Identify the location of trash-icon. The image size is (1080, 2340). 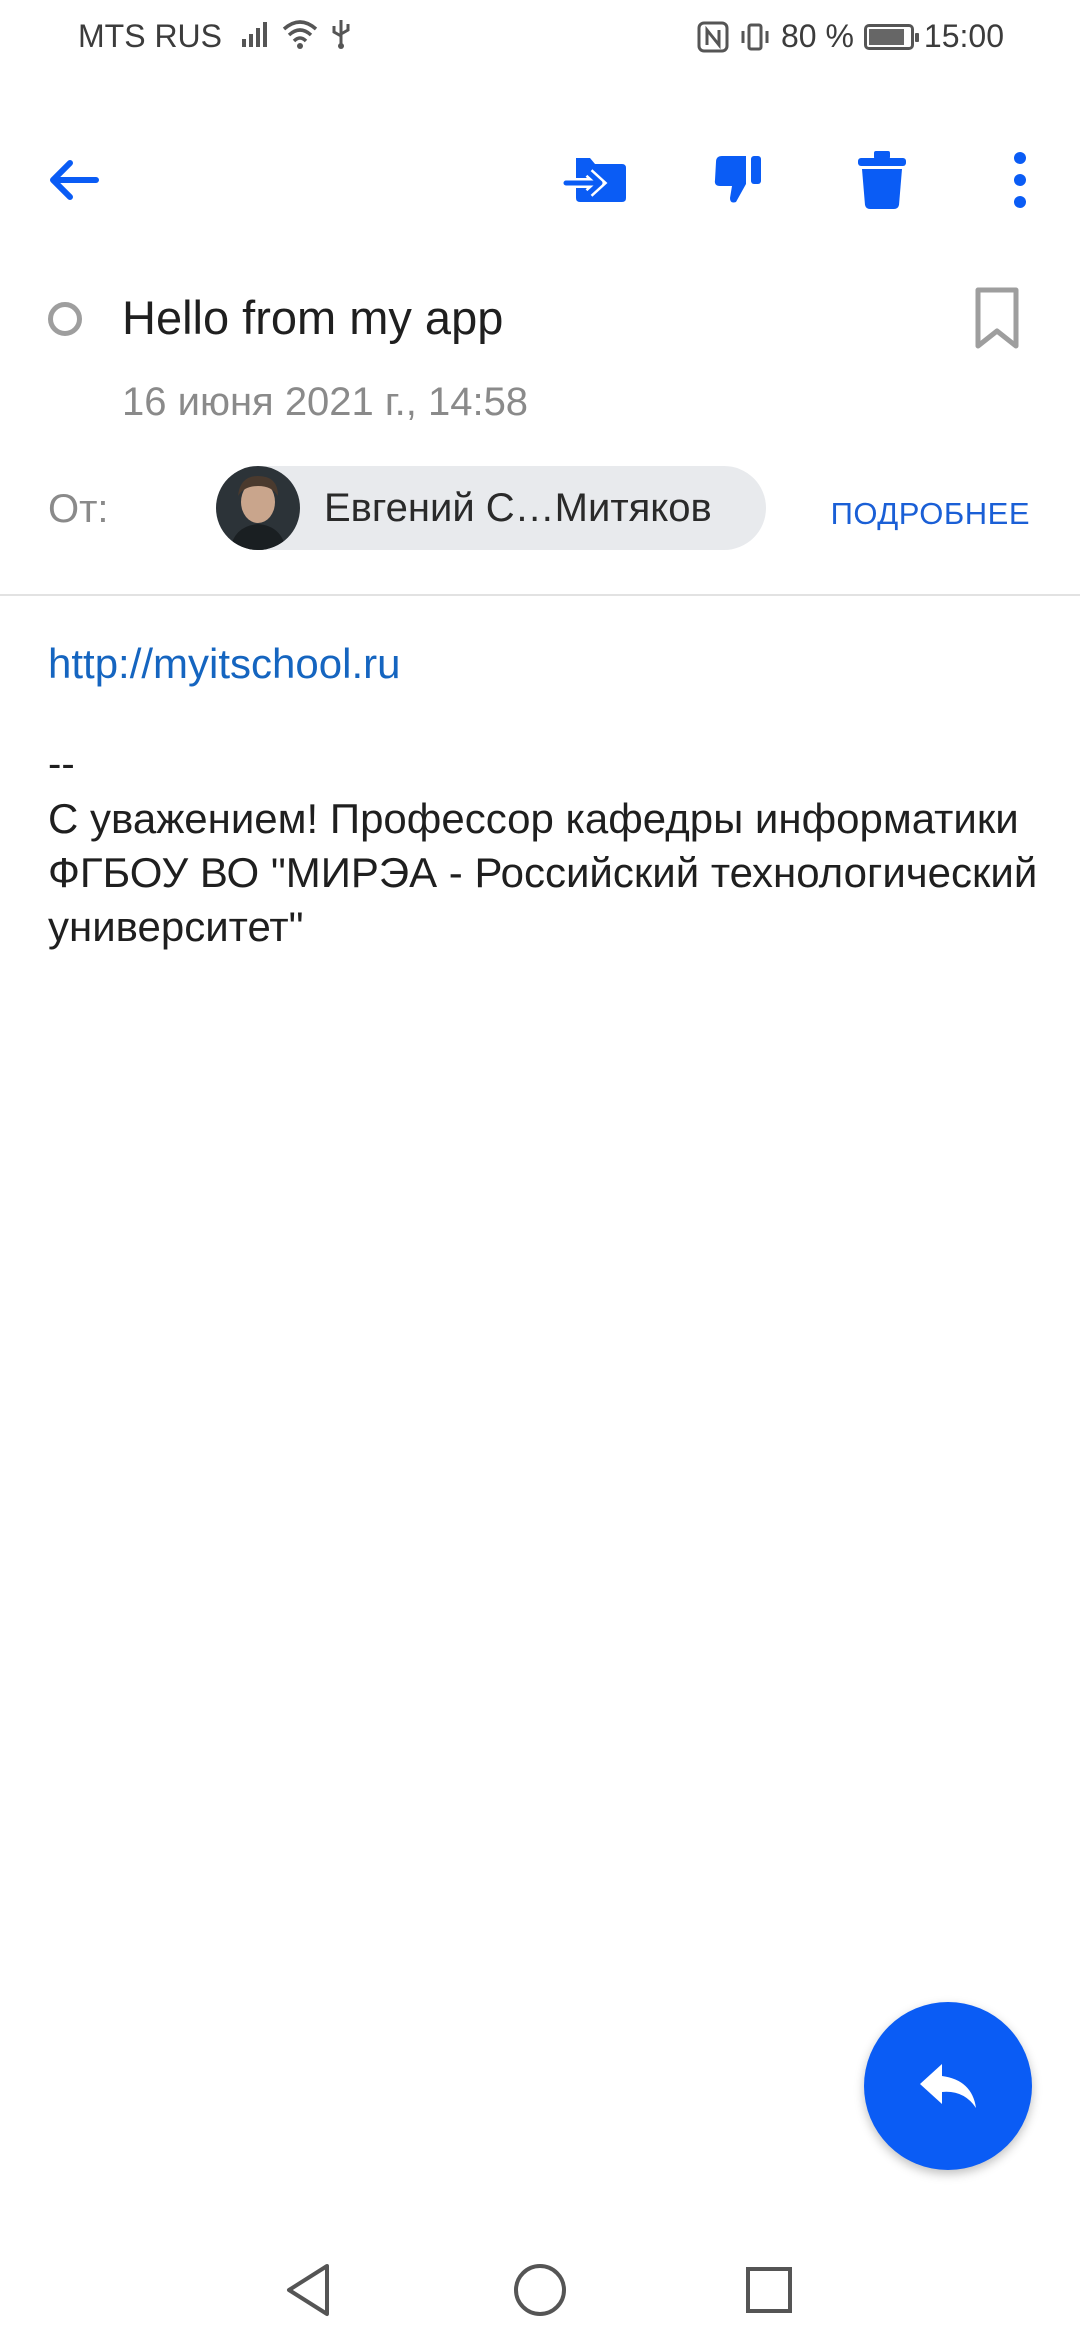
(882, 180).